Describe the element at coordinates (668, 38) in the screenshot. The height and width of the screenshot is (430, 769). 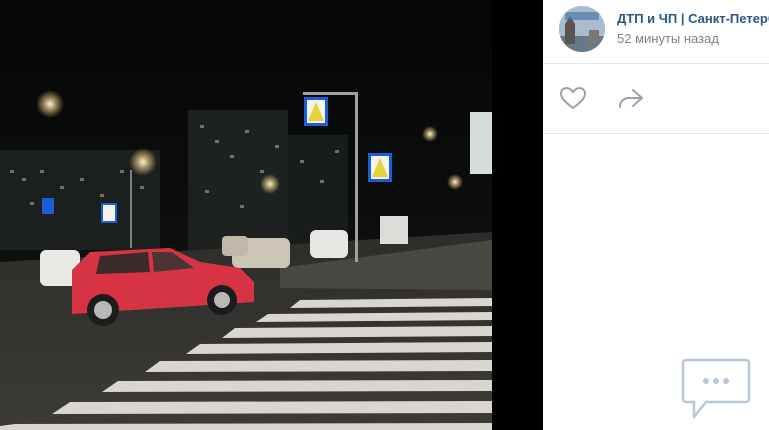
I see `post-timestamp: 52 минуты назад` at that location.